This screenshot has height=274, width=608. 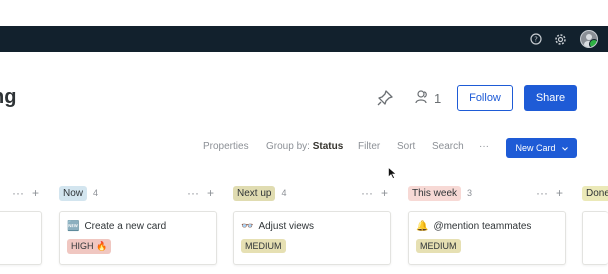 I want to click on card-title-text: @mention teammates, so click(x=482, y=226).